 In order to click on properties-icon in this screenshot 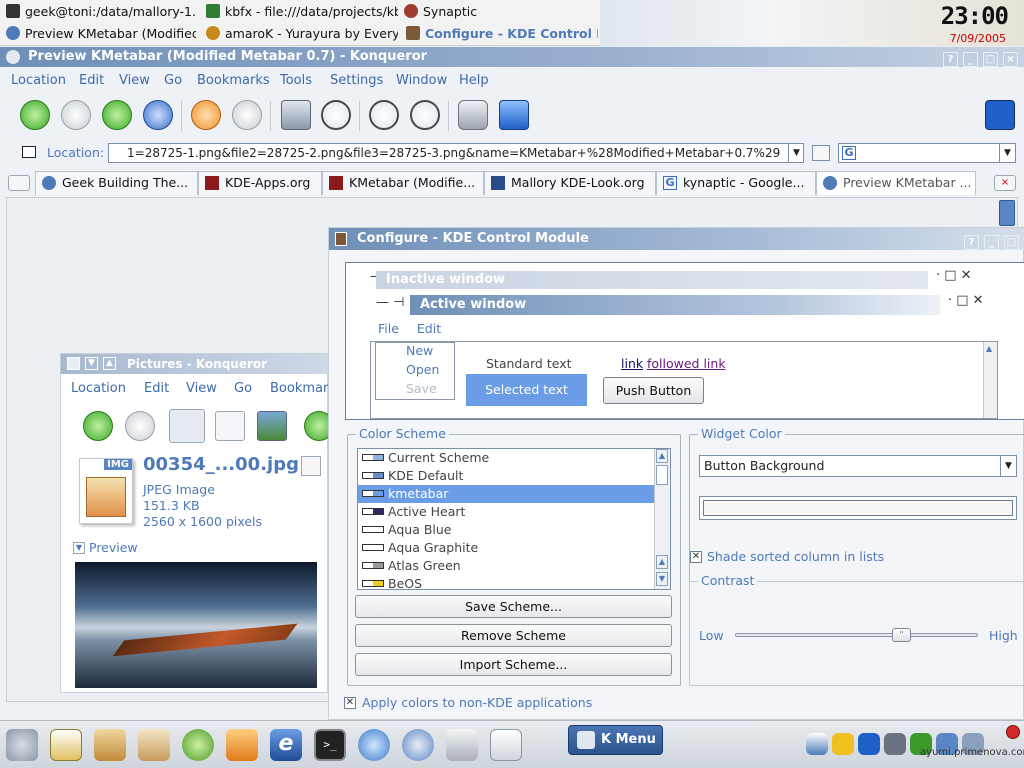, I will do `click(311, 466)`.